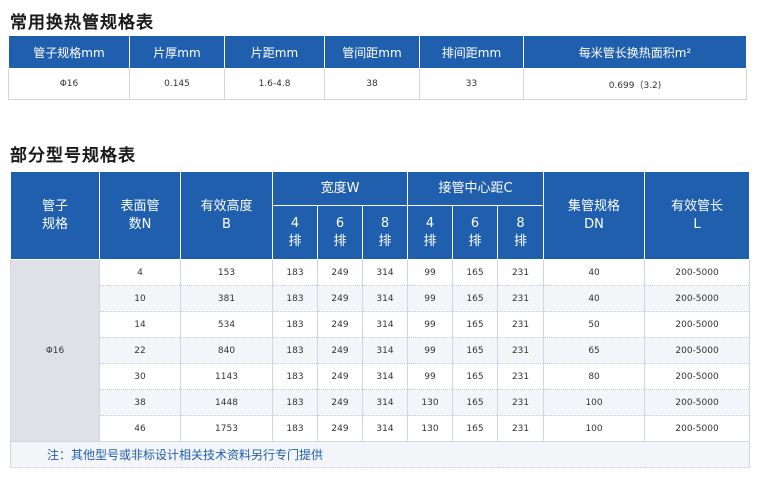 This screenshot has width=759, height=488. What do you see at coordinates (340, 232) in the screenshot?
I see `col-width-6-rows: 6 排` at bounding box center [340, 232].